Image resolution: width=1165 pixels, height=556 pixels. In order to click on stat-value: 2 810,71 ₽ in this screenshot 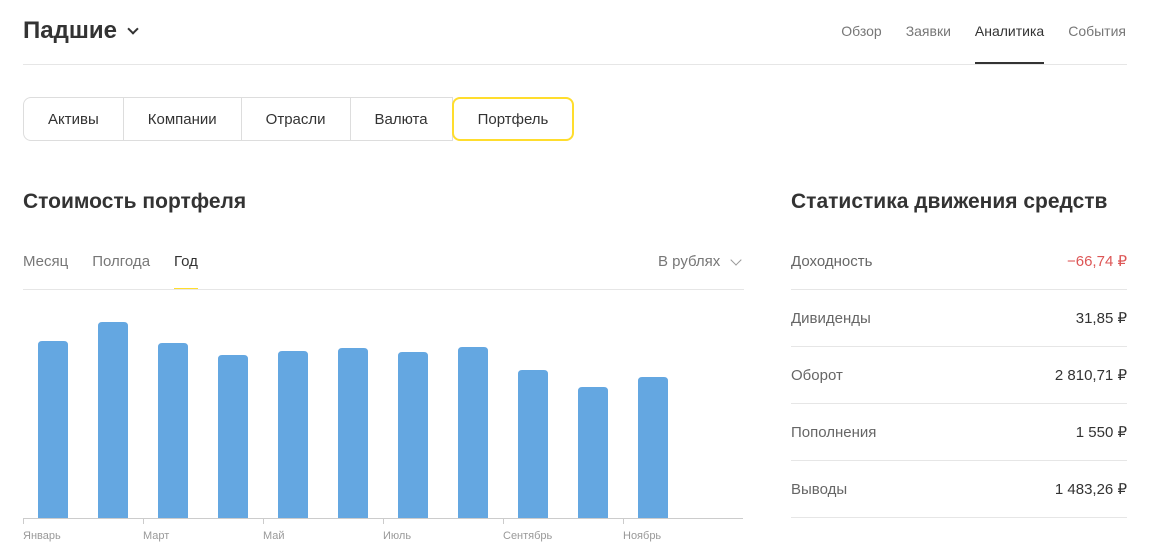, I will do `click(1090, 375)`.